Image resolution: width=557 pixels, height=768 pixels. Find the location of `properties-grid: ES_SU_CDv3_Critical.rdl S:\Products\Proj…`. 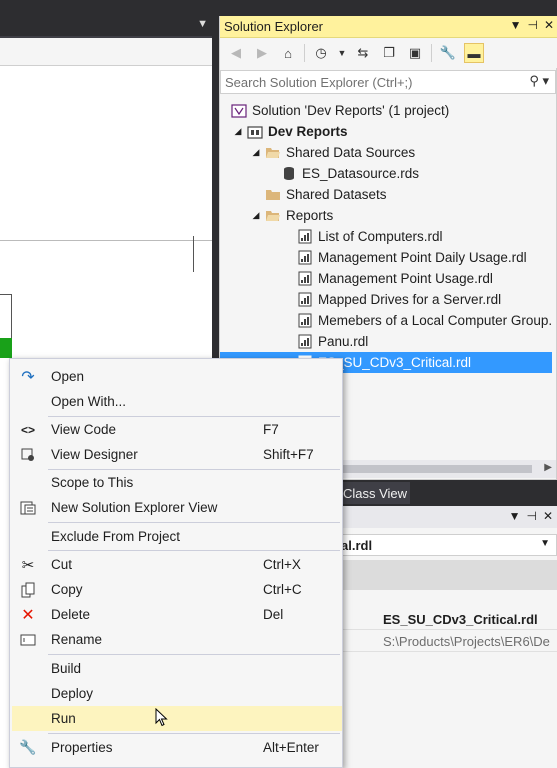

properties-grid: ES_SU_CDv3_Critical.rdl S:\Products\Proj… is located at coordinates (448, 636).